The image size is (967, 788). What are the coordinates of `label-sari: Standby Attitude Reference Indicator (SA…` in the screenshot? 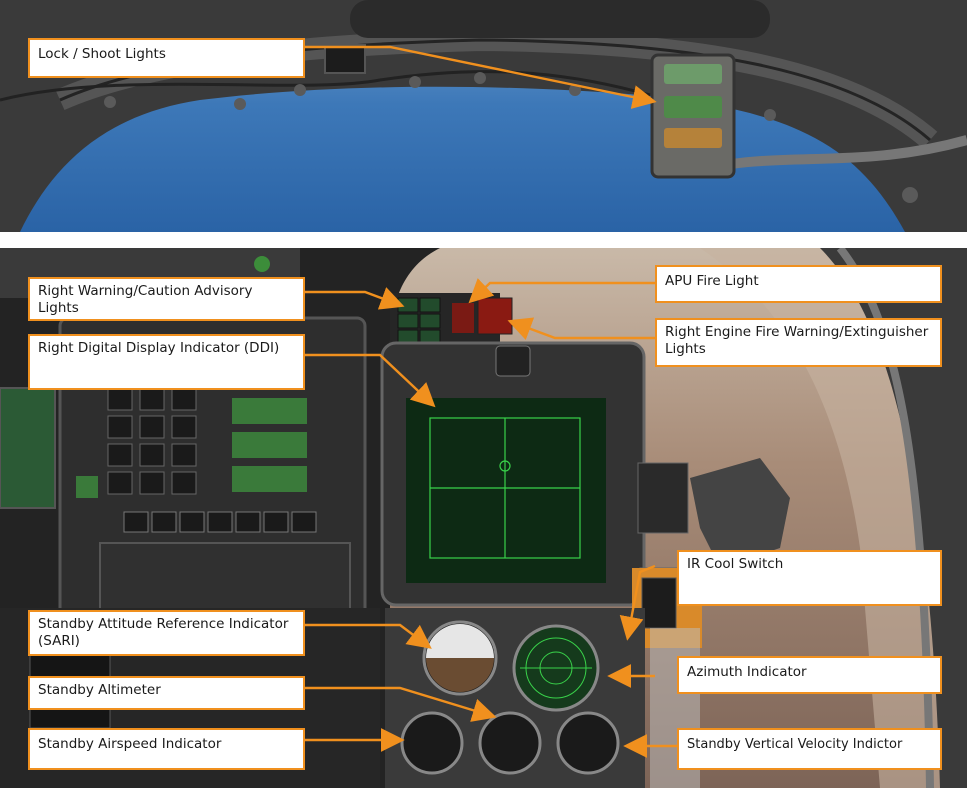 It's located at (166, 633).